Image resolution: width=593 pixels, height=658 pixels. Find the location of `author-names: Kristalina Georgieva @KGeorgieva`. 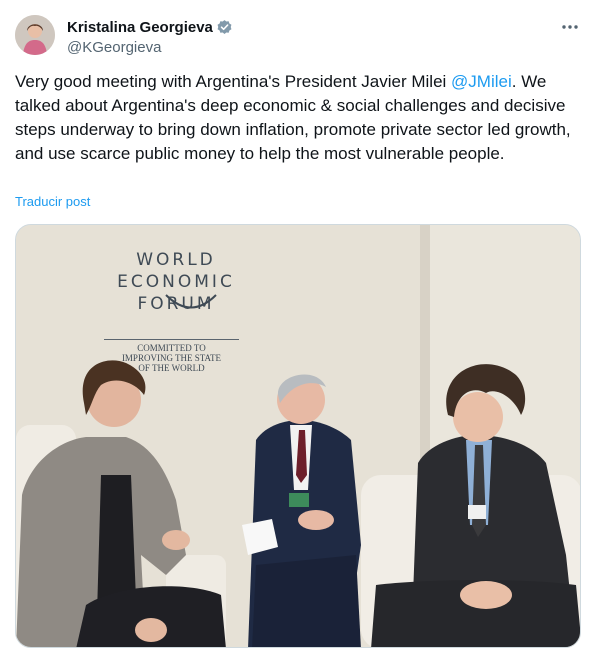

author-names: Kristalina Georgieva @KGeorgieva is located at coordinates (150, 36).